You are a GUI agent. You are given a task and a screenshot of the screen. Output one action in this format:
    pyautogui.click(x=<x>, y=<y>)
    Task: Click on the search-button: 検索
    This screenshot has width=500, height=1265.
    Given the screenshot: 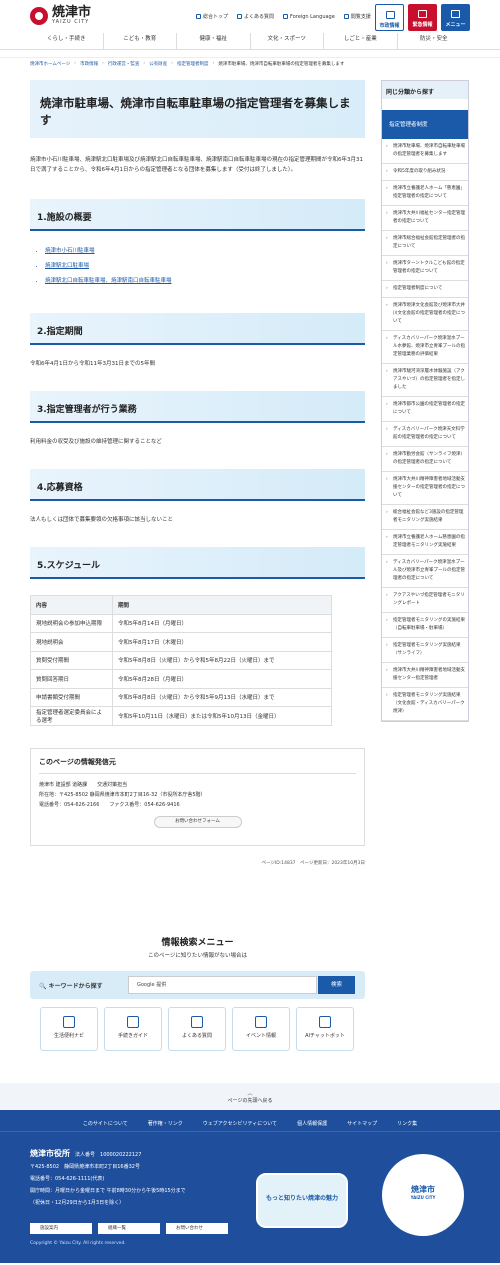 What is the action you would take?
    pyautogui.click(x=336, y=985)
    